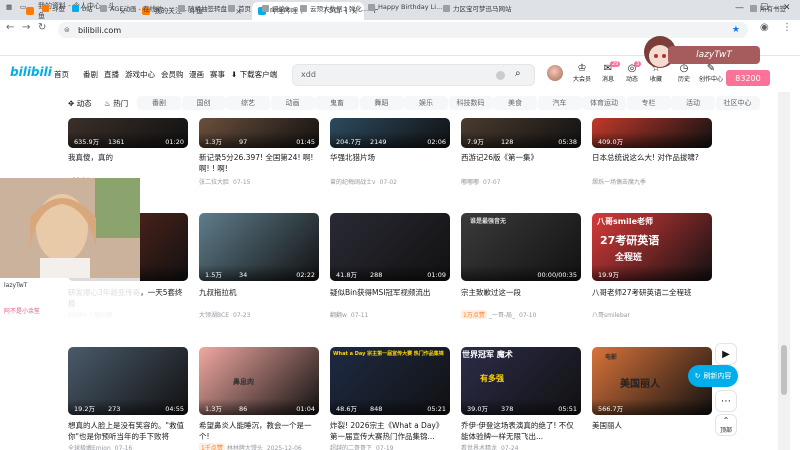 This screenshot has width=800, height=450. What do you see at coordinates (61, 74) in the screenshot?
I see `nav-home: 首页` at bounding box center [61, 74].